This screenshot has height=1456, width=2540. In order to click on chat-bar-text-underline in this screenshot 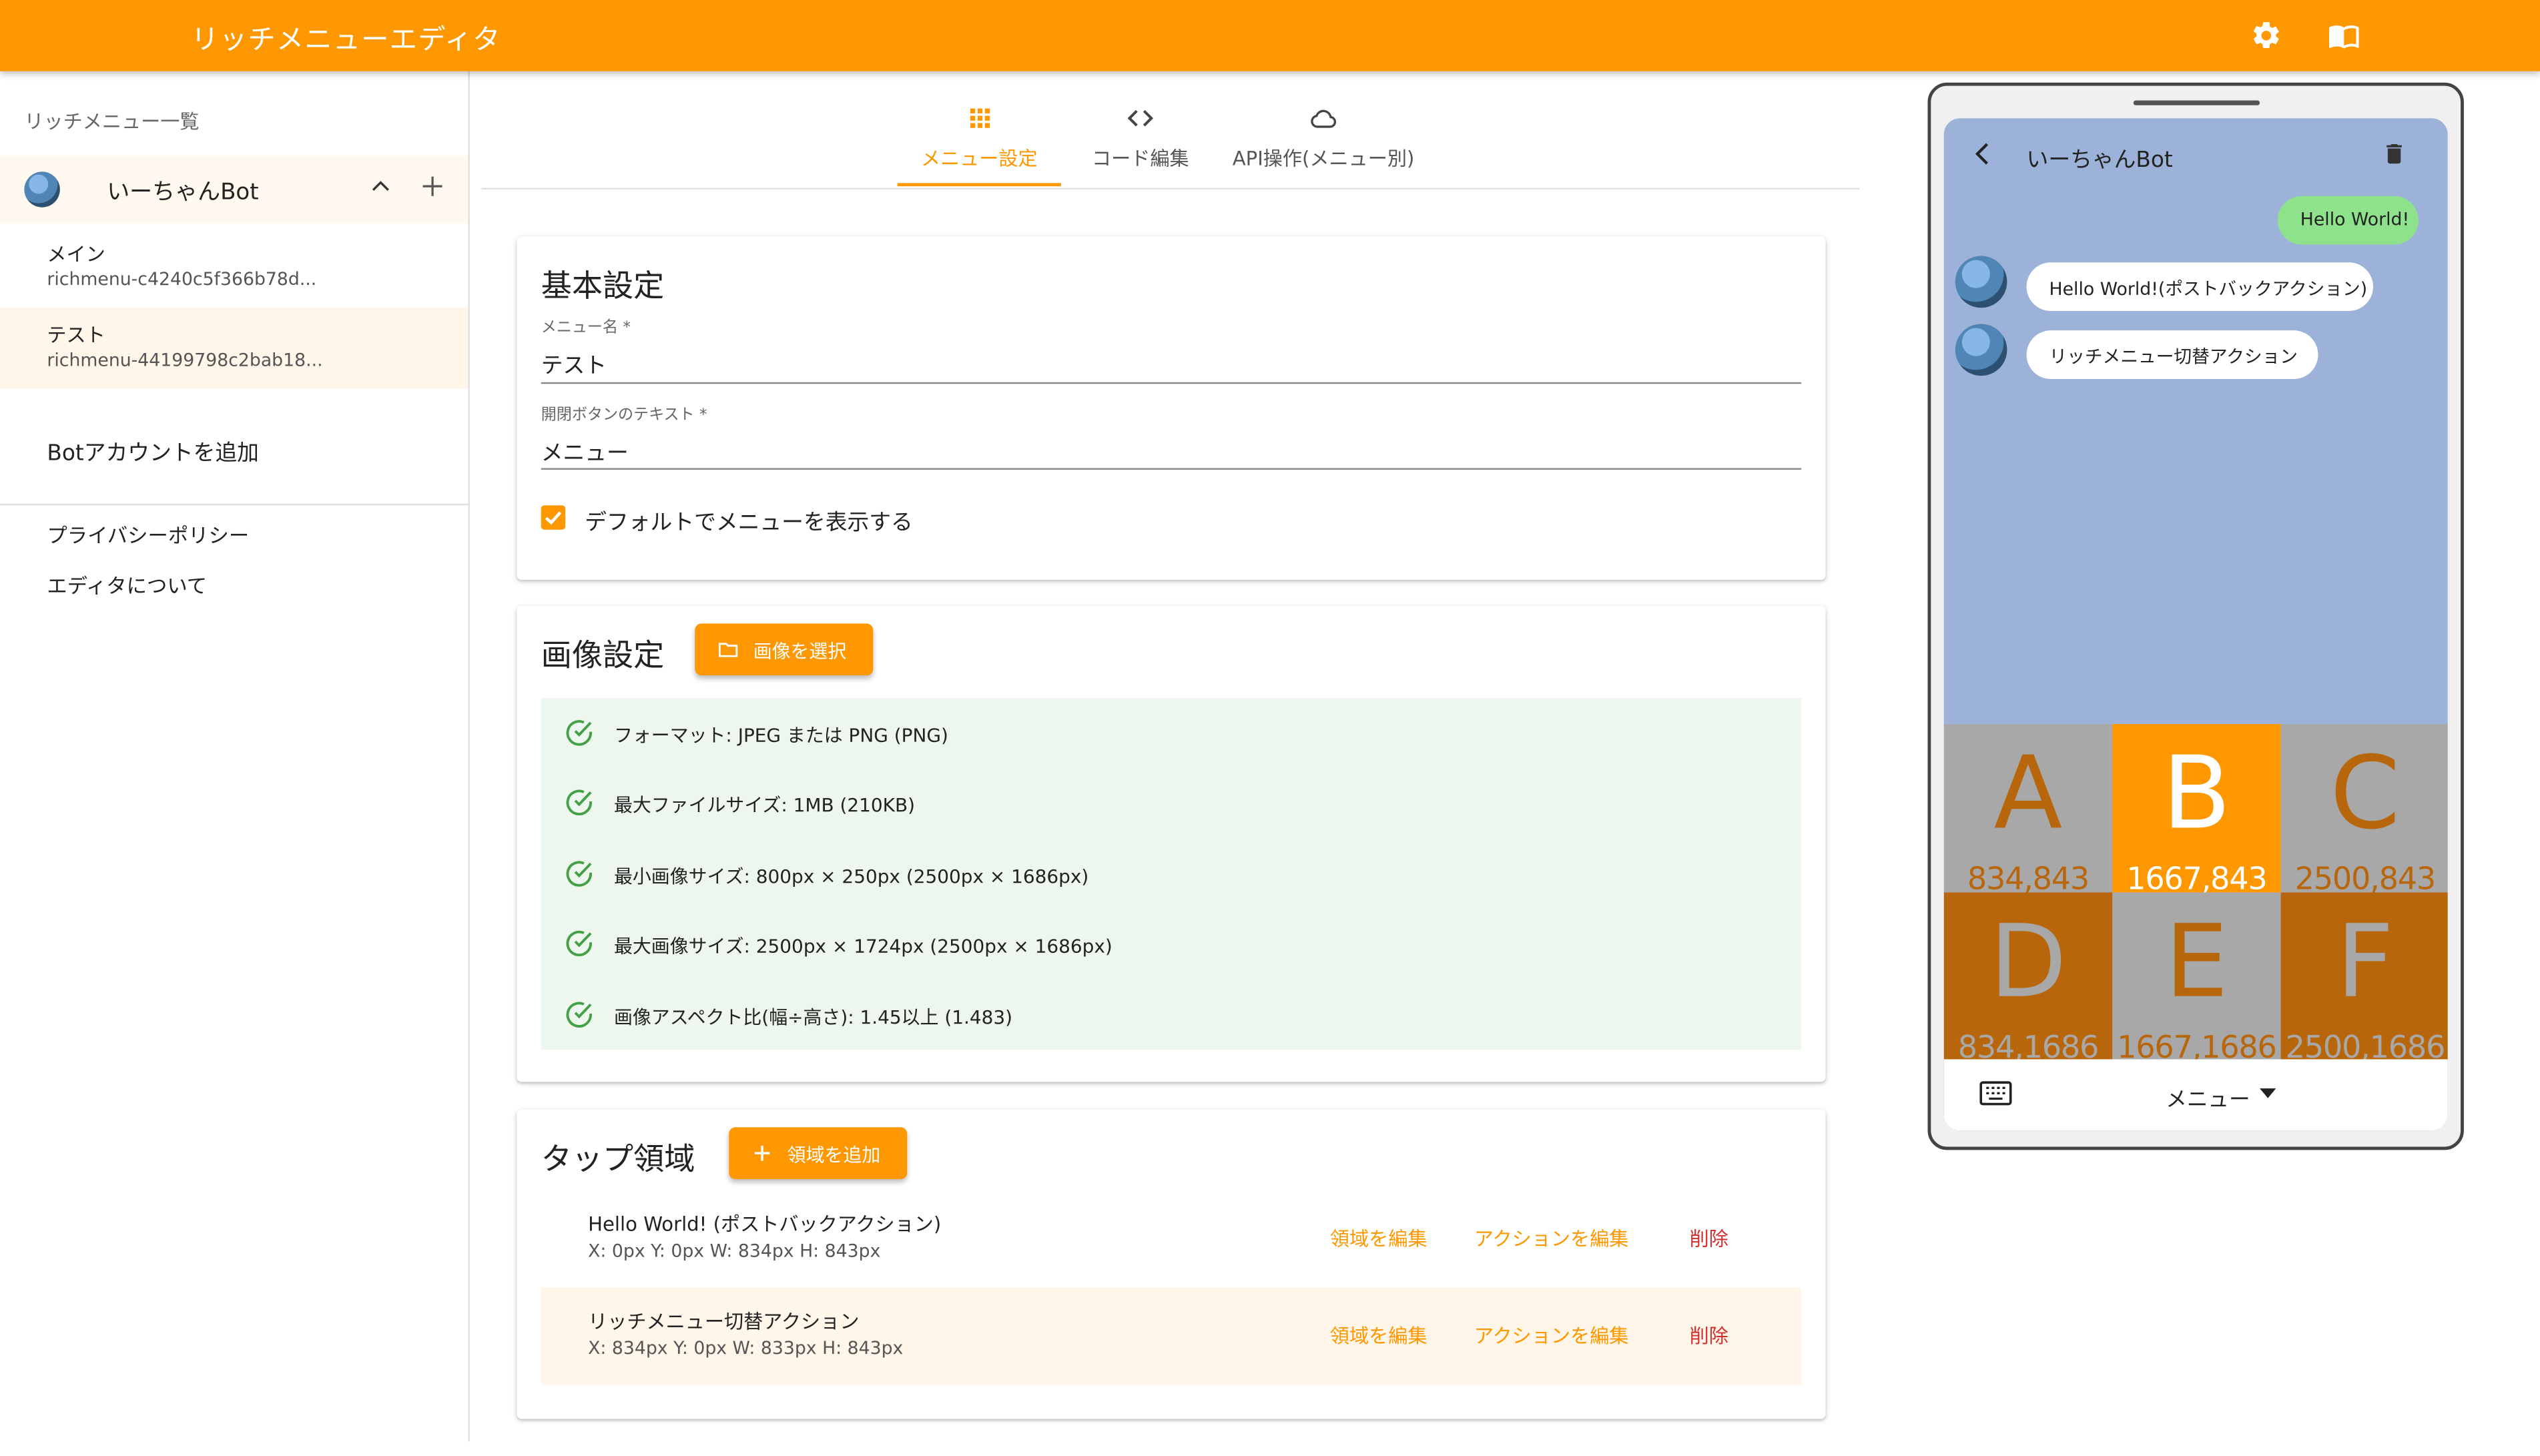, I will do `click(1171, 469)`.